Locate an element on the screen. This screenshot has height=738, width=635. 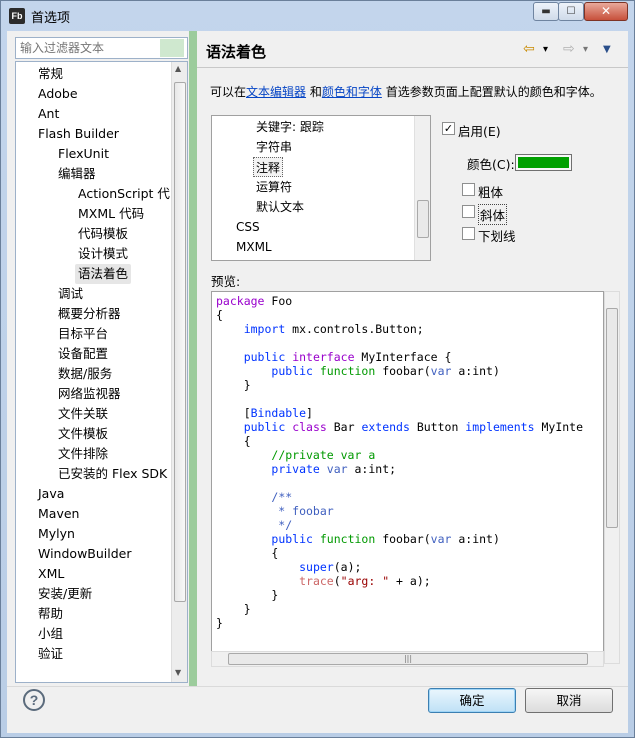
tree-item: Flash Builder is located at coordinates (78, 134).